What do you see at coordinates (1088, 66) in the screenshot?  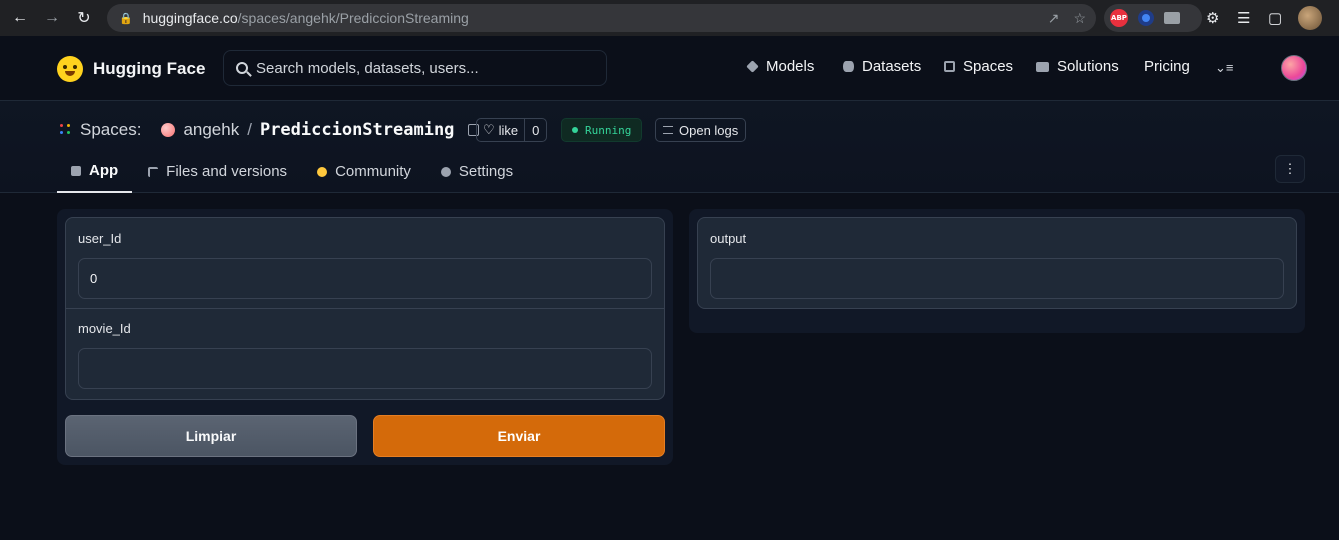 I see `nav-solutions-label: Solutions` at bounding box center [1088, 66].